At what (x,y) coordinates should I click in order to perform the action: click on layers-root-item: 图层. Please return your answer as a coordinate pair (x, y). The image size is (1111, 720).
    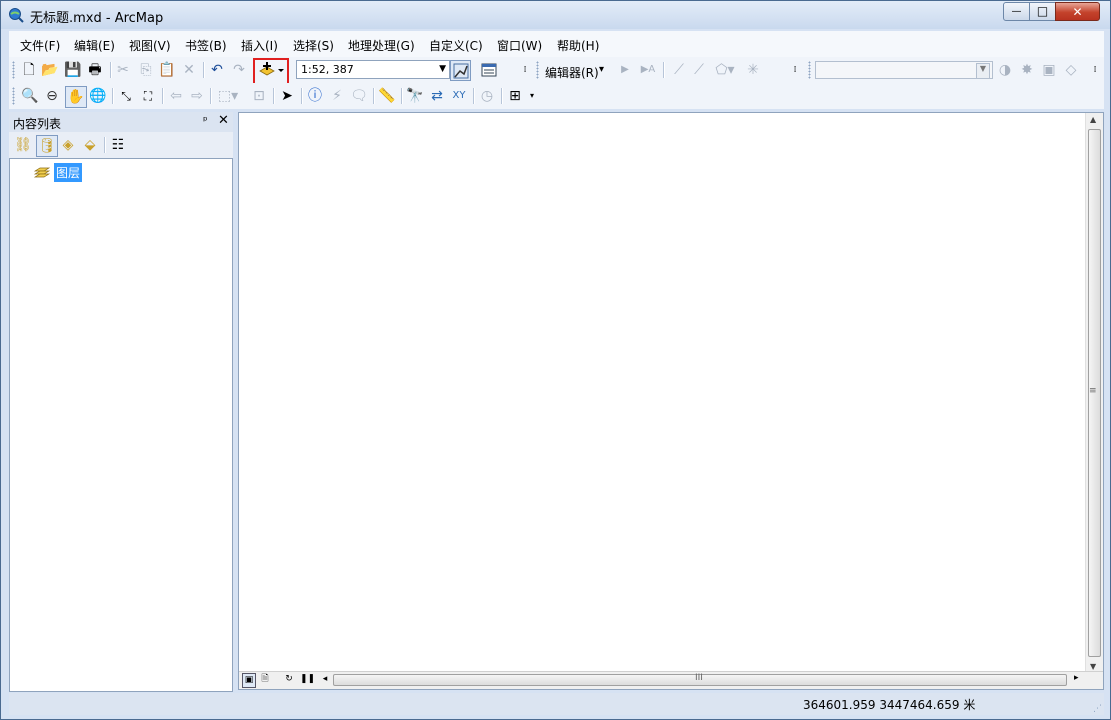
    Looking at the image, I should click on (68, 172).